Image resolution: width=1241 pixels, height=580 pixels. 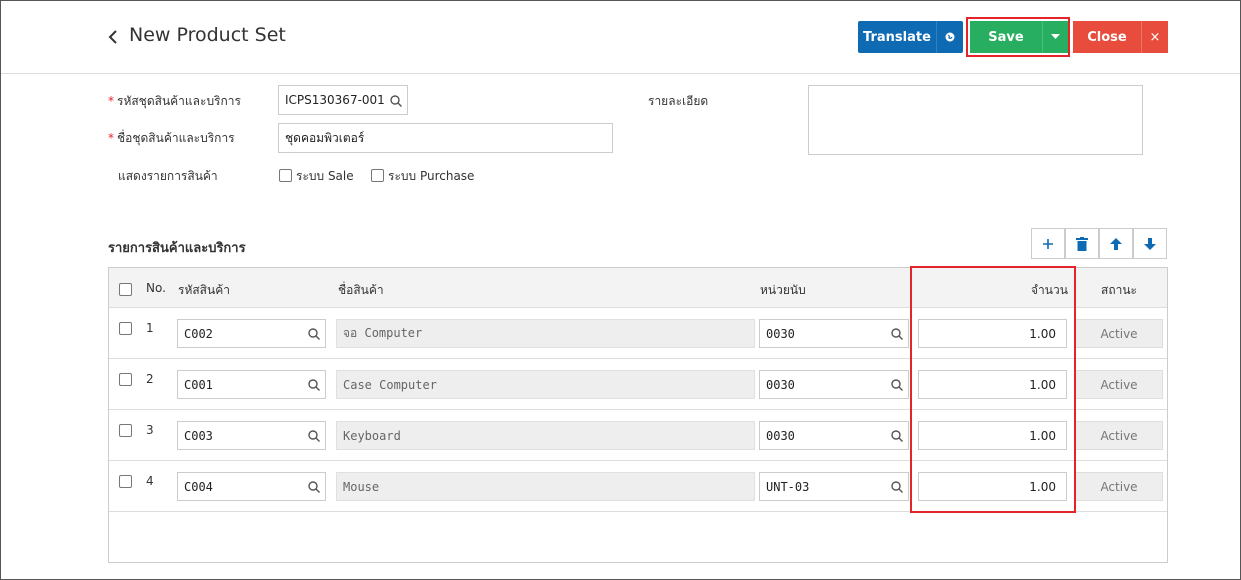 I want to click on close-button: Close, so click(x=1107, y=37).